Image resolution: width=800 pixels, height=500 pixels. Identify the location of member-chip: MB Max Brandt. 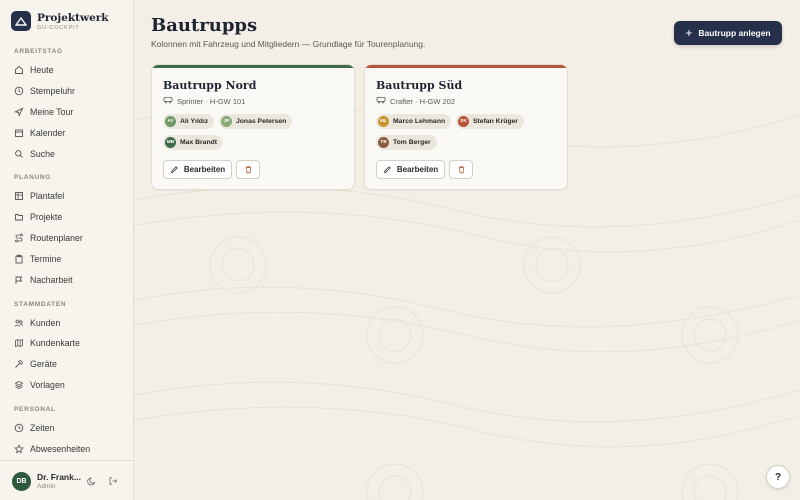
(193, 142).